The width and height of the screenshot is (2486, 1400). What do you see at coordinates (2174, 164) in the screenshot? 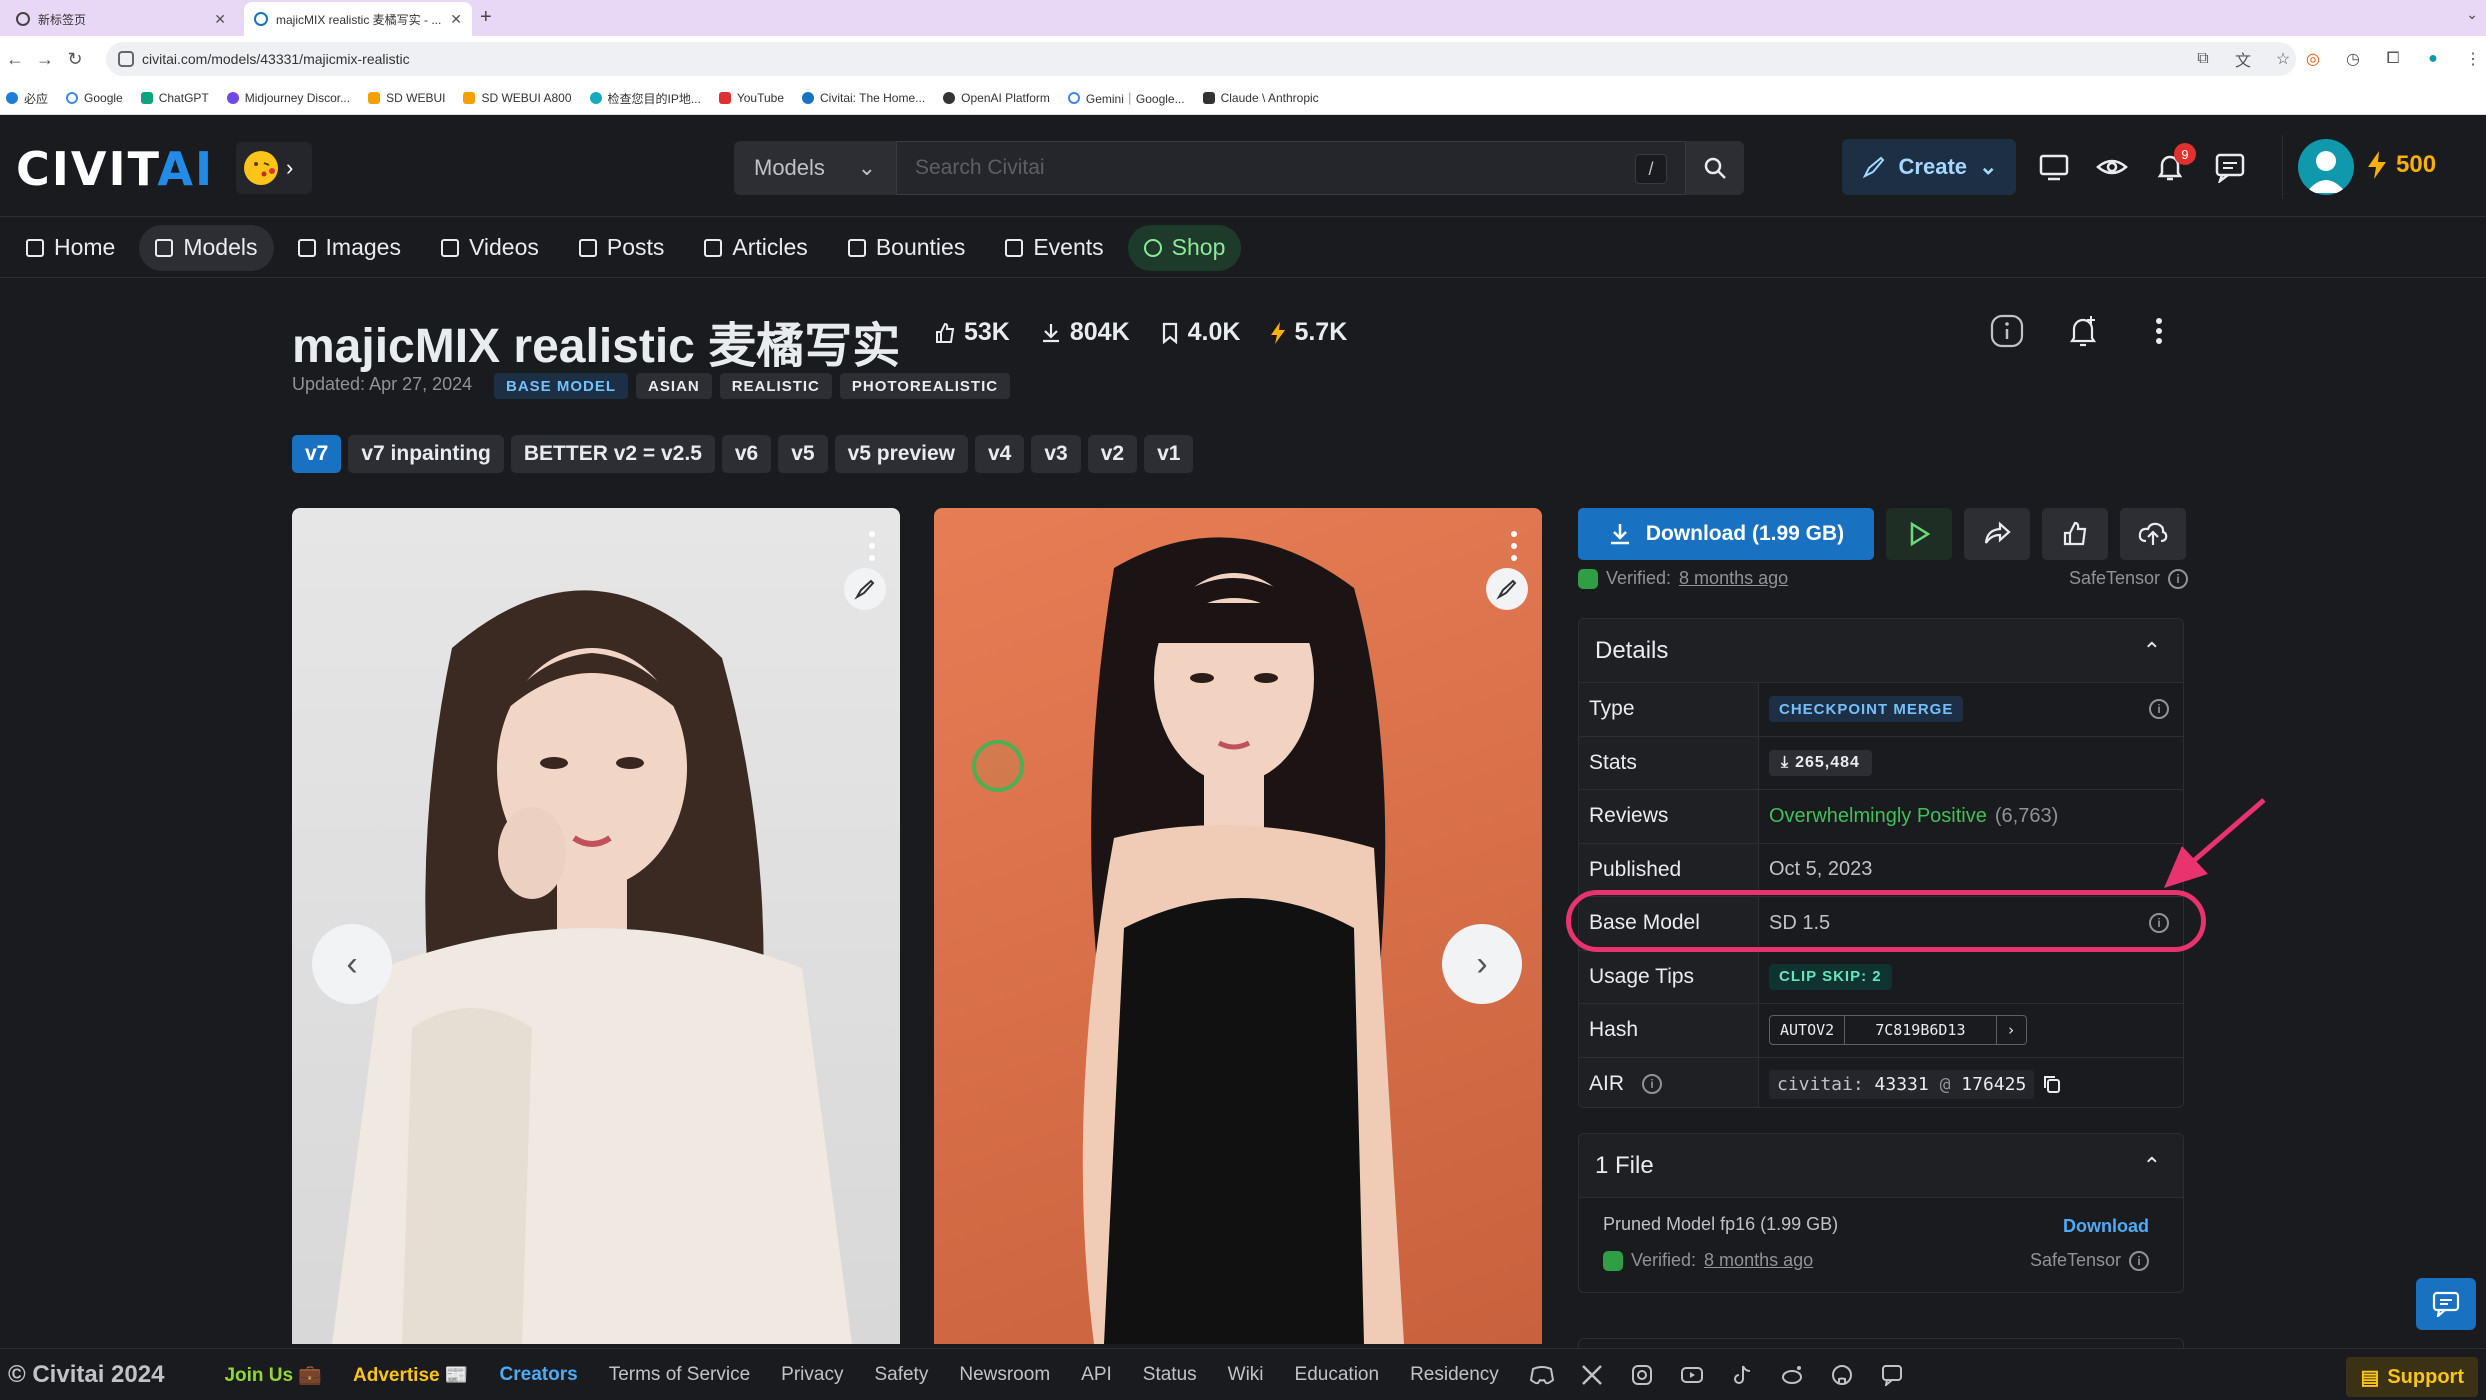
I see `notifications-button: 9` at bounding box center [2174, 164].